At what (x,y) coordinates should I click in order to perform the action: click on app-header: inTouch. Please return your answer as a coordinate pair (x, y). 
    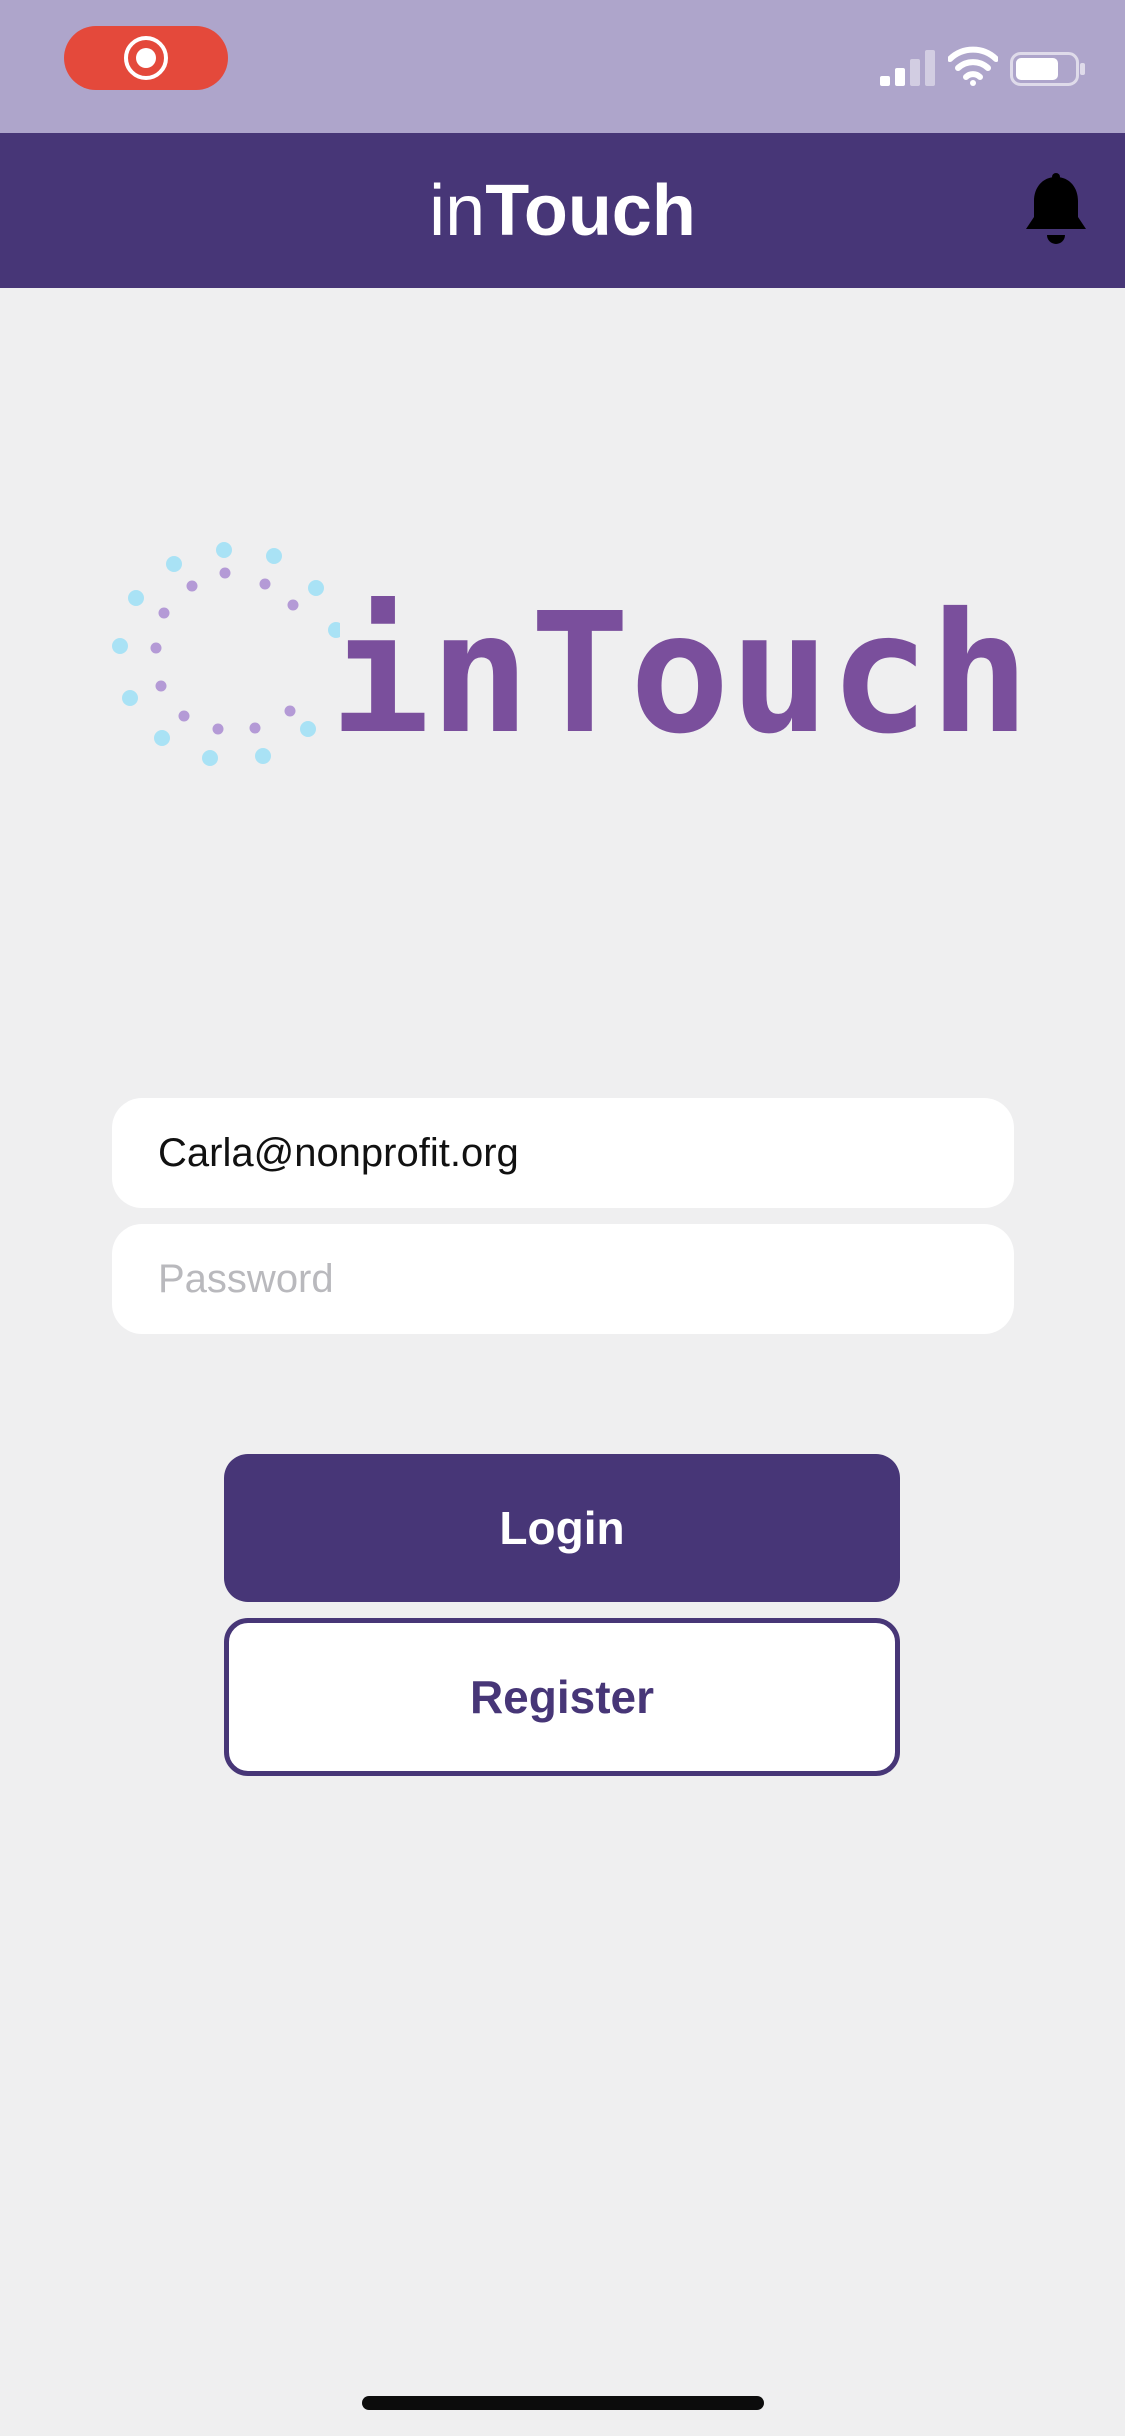
    Looking at the image, I should click on (562, 210).